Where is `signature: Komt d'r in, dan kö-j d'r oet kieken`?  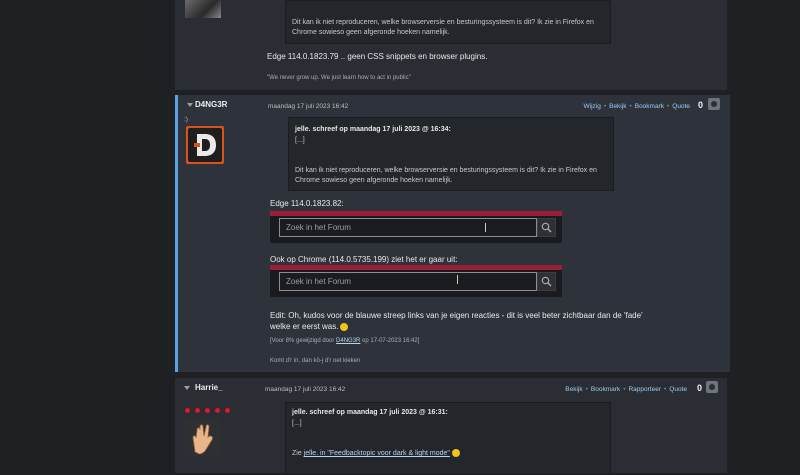
signature: Komt d'r in, dan kö-j d'r oet kieken is located at coordinates (315, 361).